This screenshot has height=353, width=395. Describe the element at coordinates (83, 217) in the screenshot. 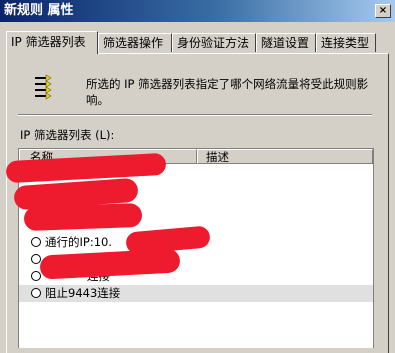

I see `redaction-mark` at that location.